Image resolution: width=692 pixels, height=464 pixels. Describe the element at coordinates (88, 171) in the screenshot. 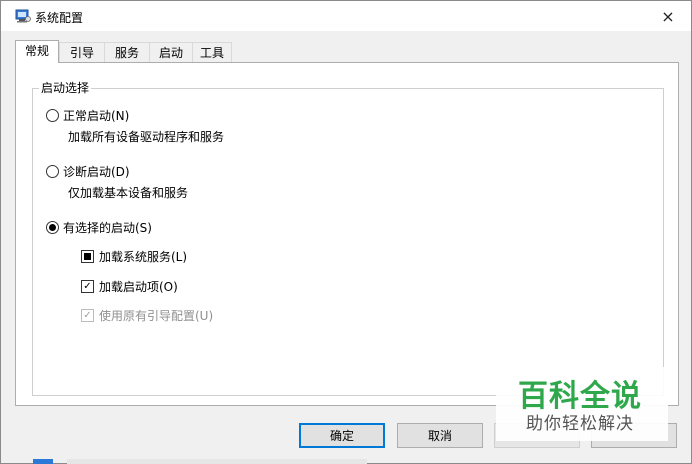

I see `diagnostic-startup-radio: 诊断启动(D)` at that location.